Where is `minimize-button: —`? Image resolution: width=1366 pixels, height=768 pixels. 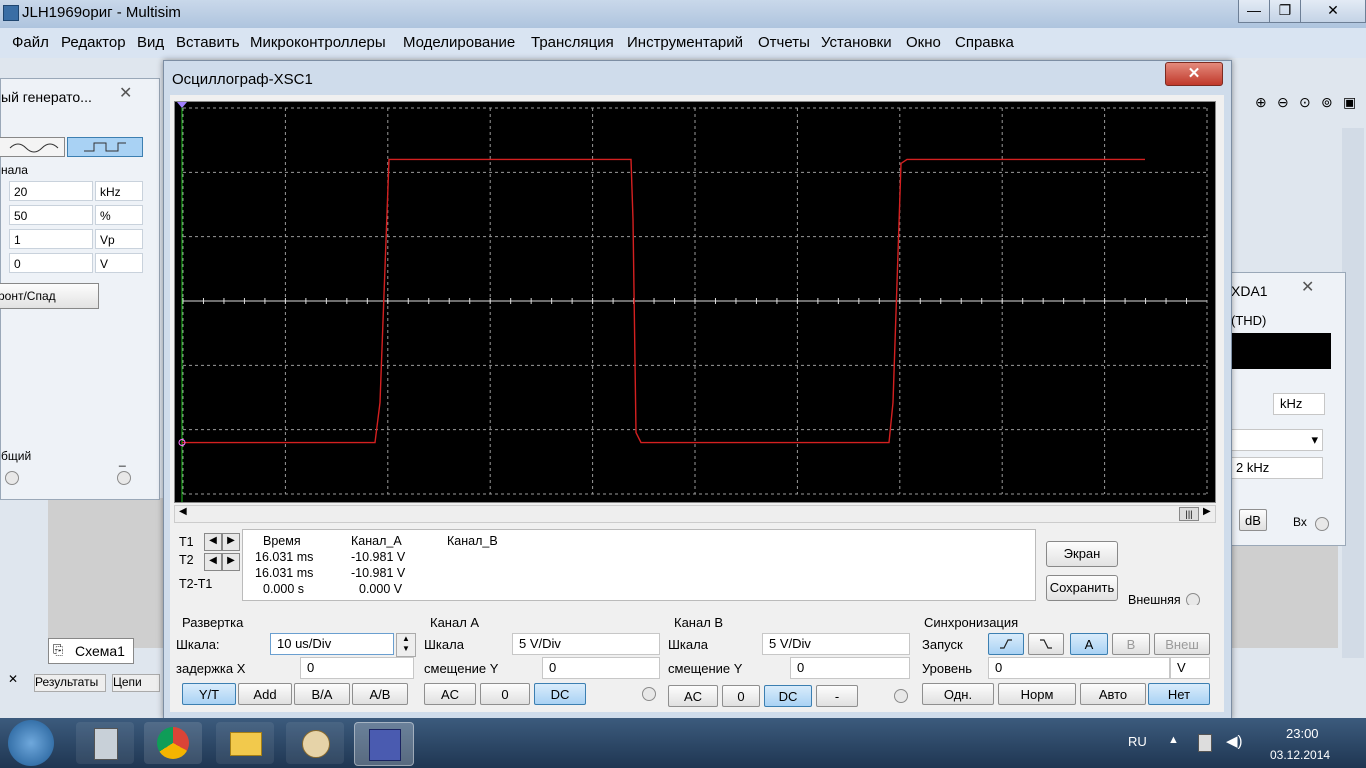
minimize-button: — is located at coordinates (1254, 11).